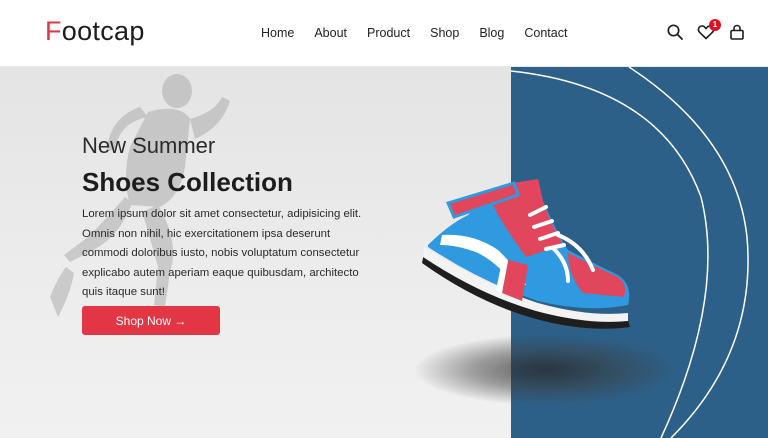  I want to click on sneaker-image, so click(526, 254).